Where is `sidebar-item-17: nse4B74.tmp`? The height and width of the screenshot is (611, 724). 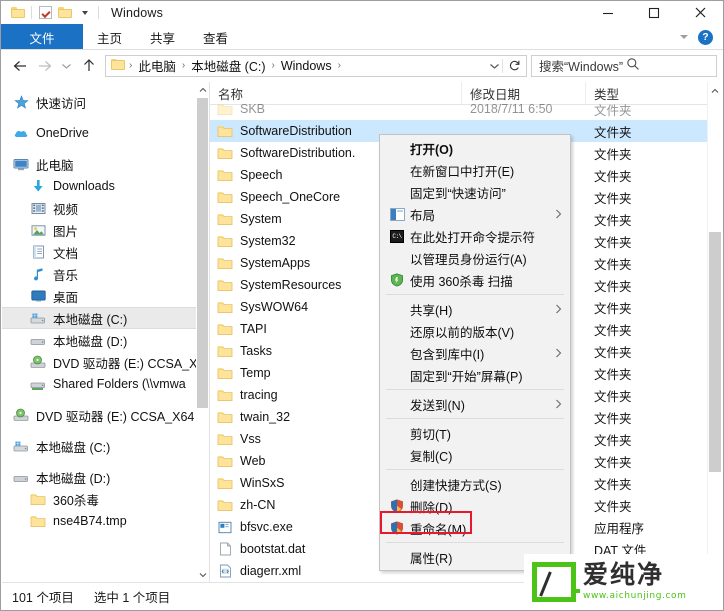 sidebar-item-17: nse4B74.tmp is located at coordinates (105, 521).